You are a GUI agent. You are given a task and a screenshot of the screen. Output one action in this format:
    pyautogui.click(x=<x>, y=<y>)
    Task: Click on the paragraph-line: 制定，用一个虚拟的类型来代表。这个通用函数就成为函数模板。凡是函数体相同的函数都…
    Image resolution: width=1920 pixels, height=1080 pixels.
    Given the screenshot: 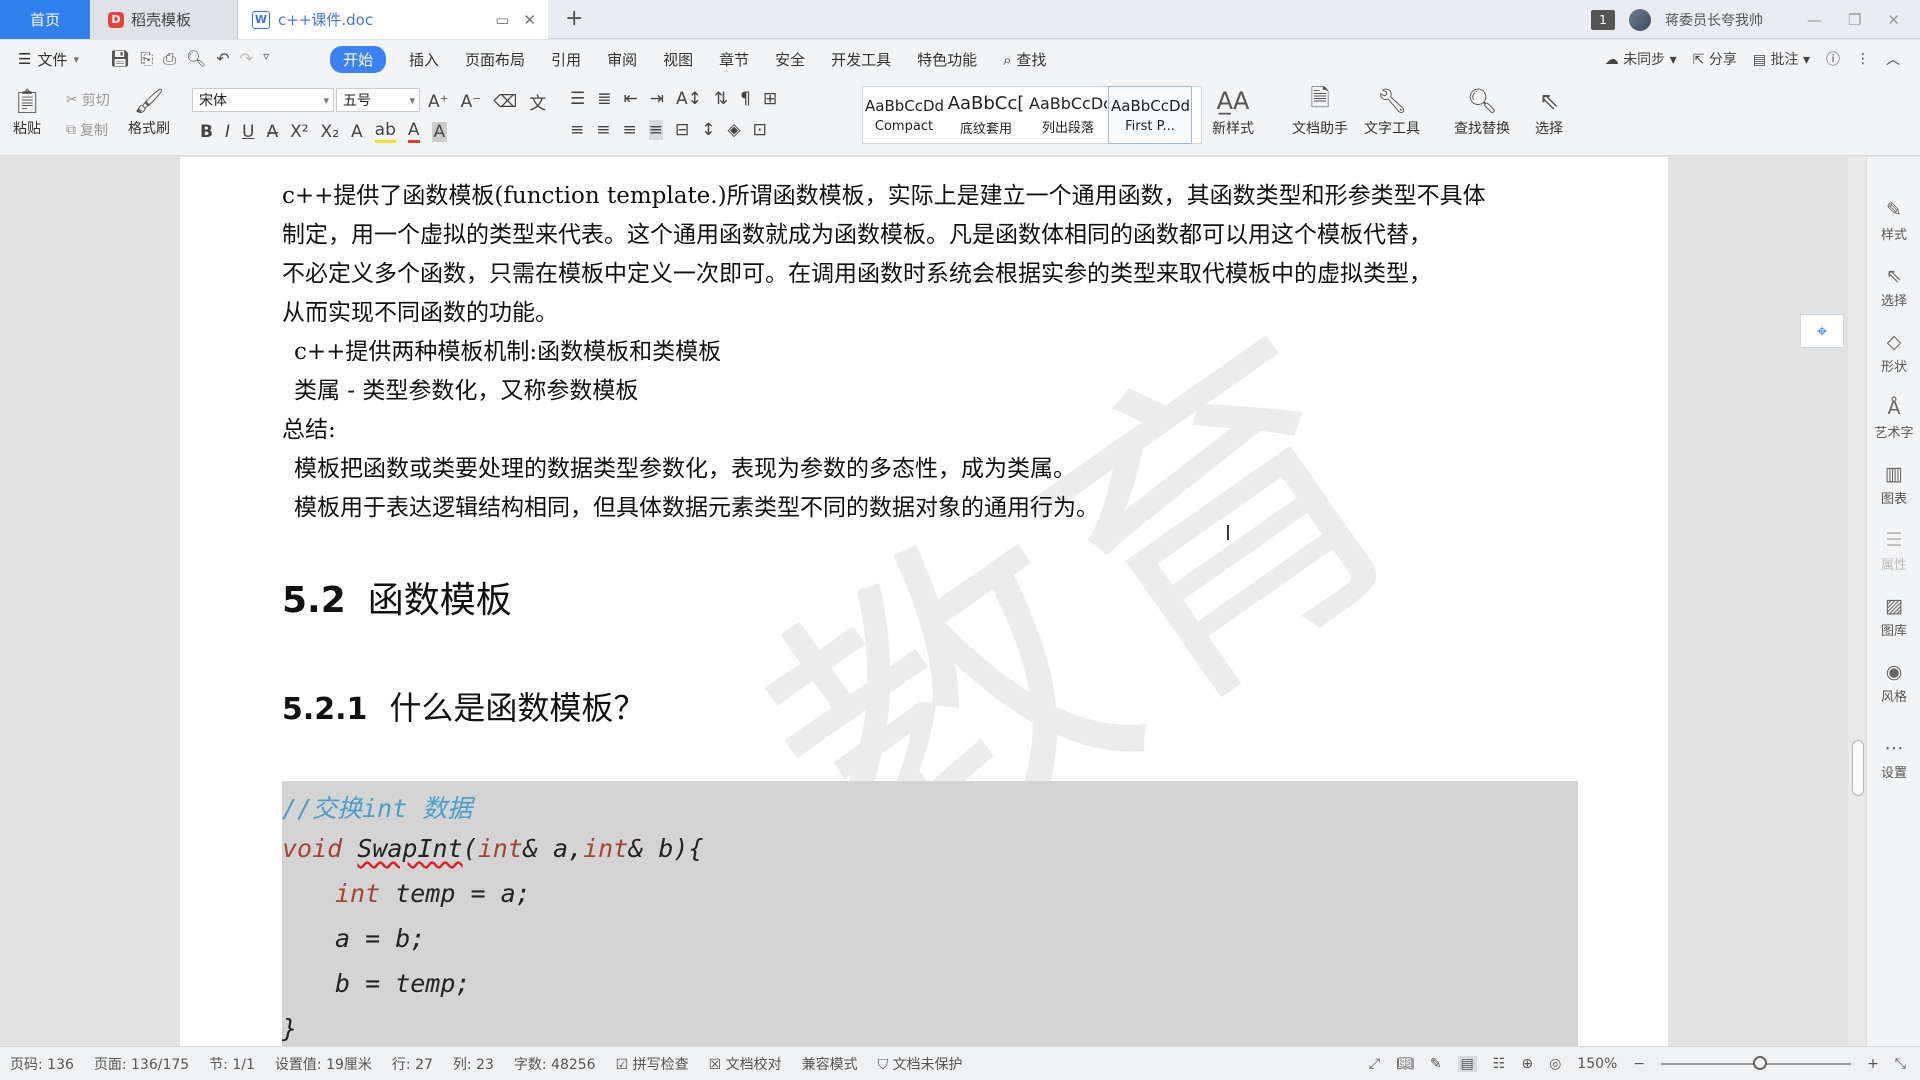 What is the action you would take?
    pyautogui.click(x=857, y=235)
    